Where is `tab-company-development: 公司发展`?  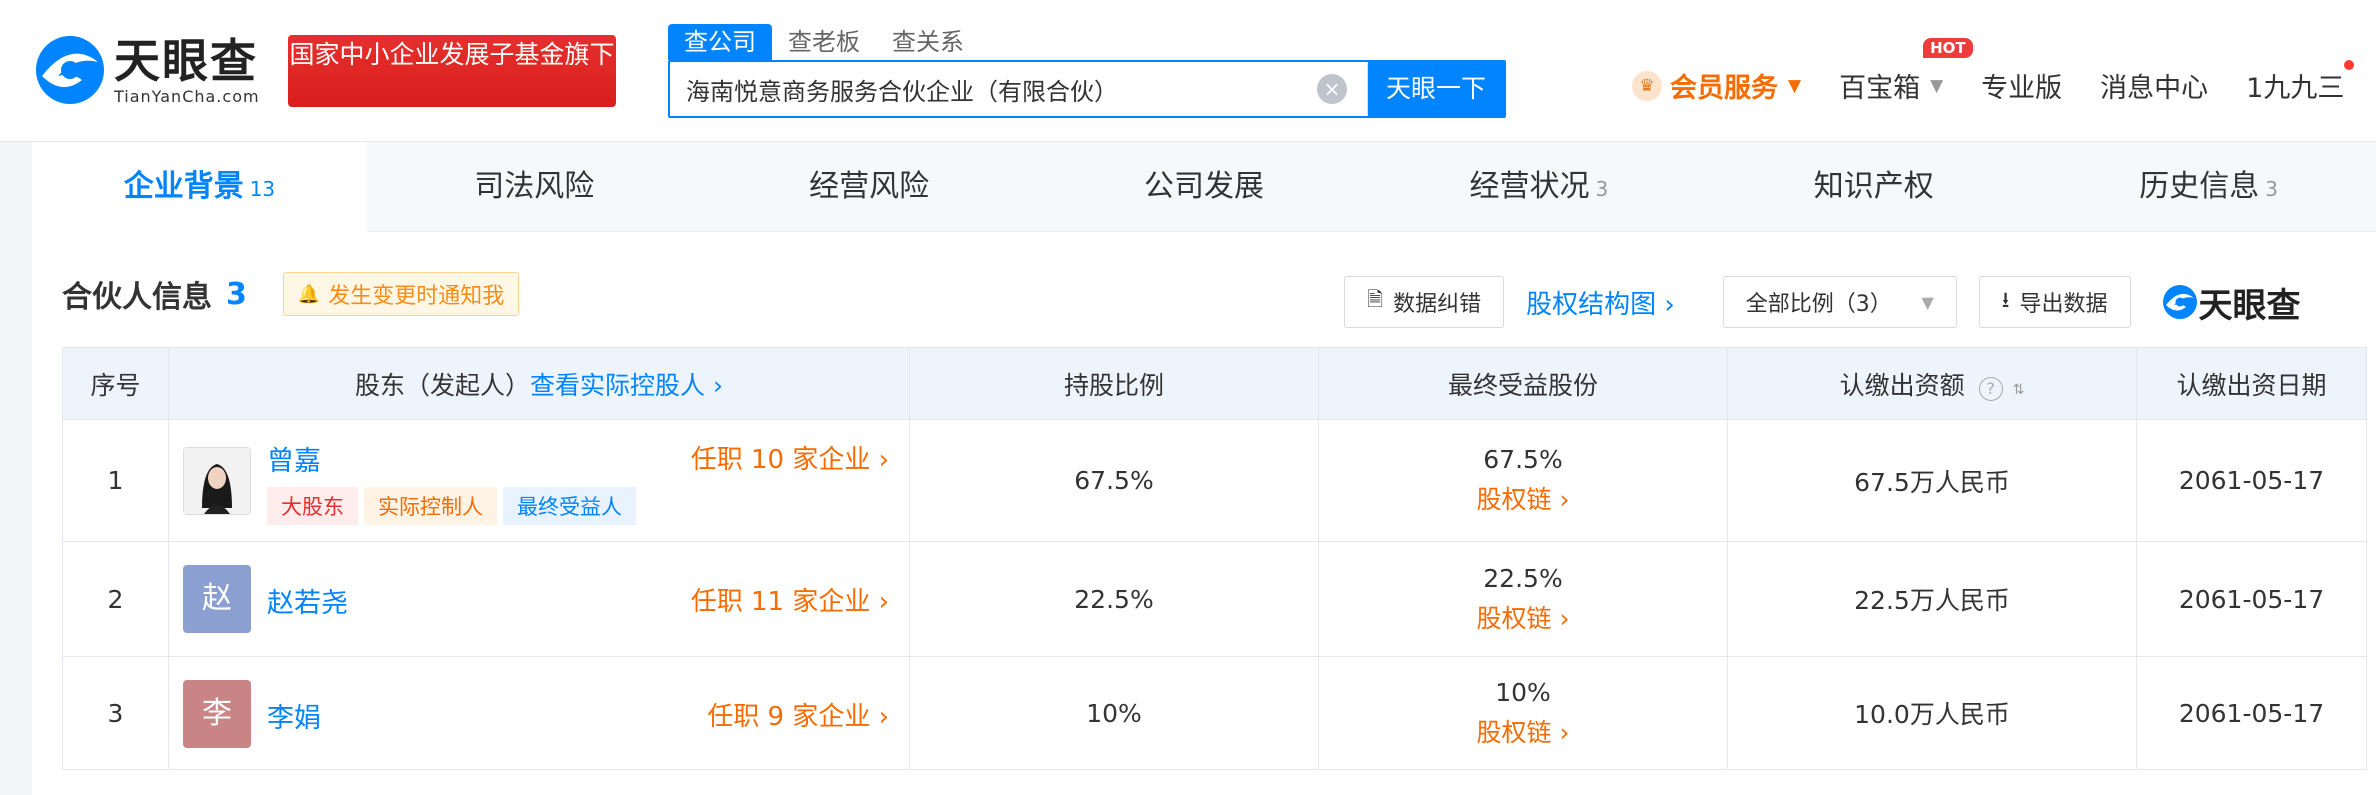 tab-company-development: 公司发展 is located at coordinates (1204, 187).